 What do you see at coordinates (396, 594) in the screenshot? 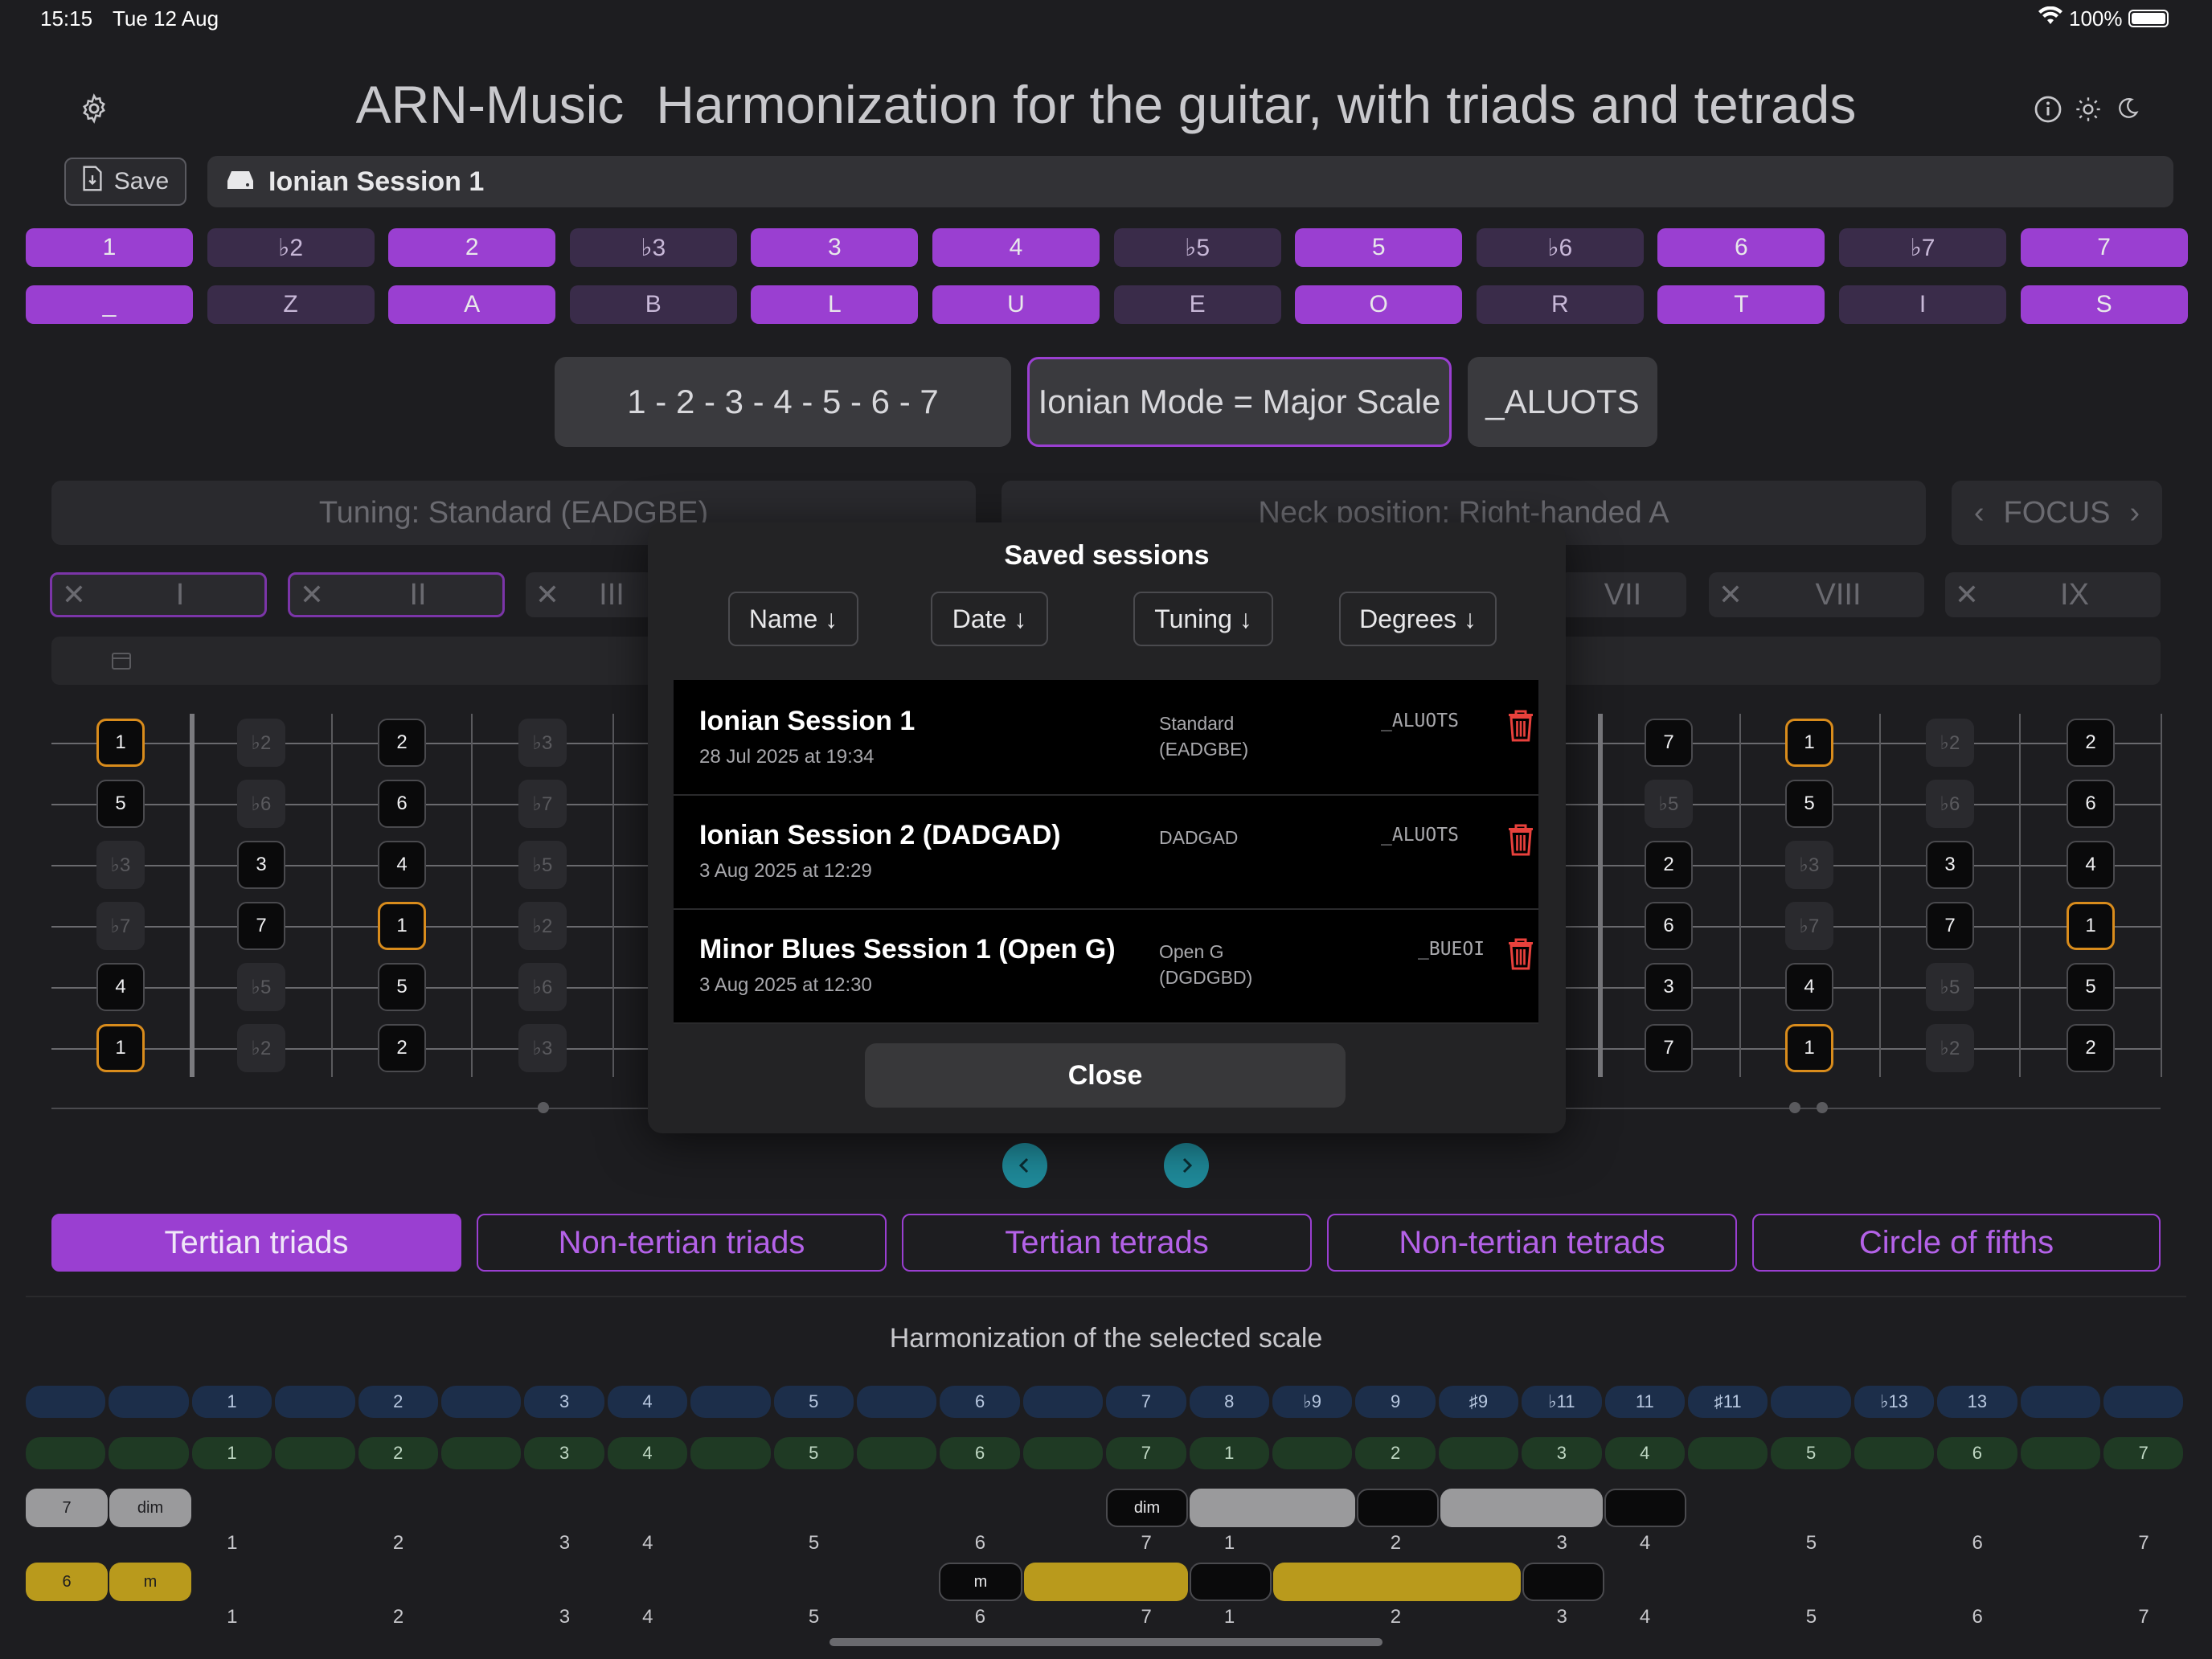
I see `position-II: ✕ II` at bounding box center [396, 594].